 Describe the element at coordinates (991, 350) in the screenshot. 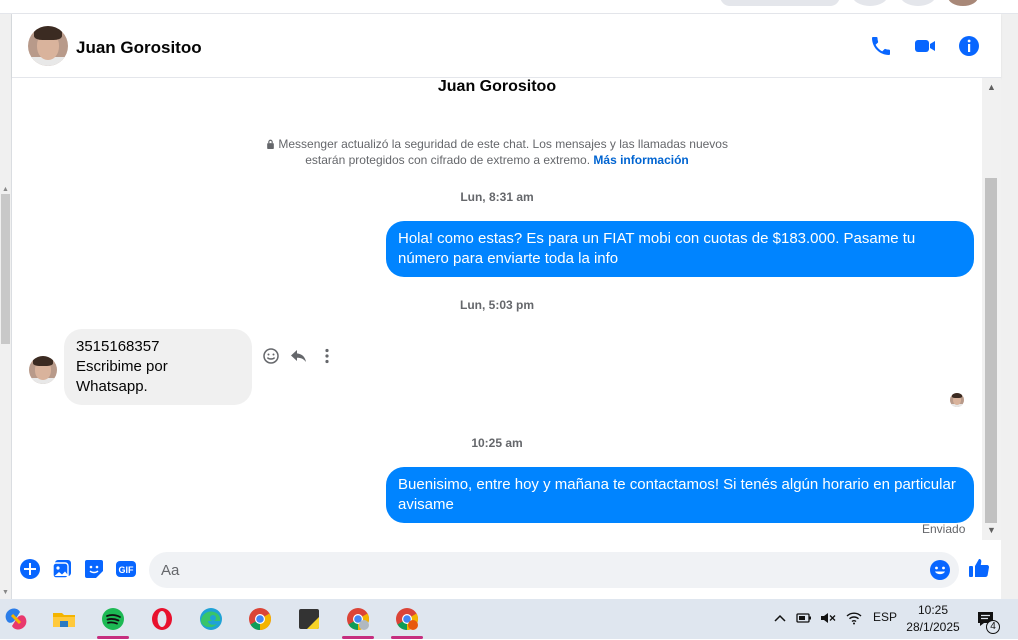

I see `scrollbar-thumb` at that location.